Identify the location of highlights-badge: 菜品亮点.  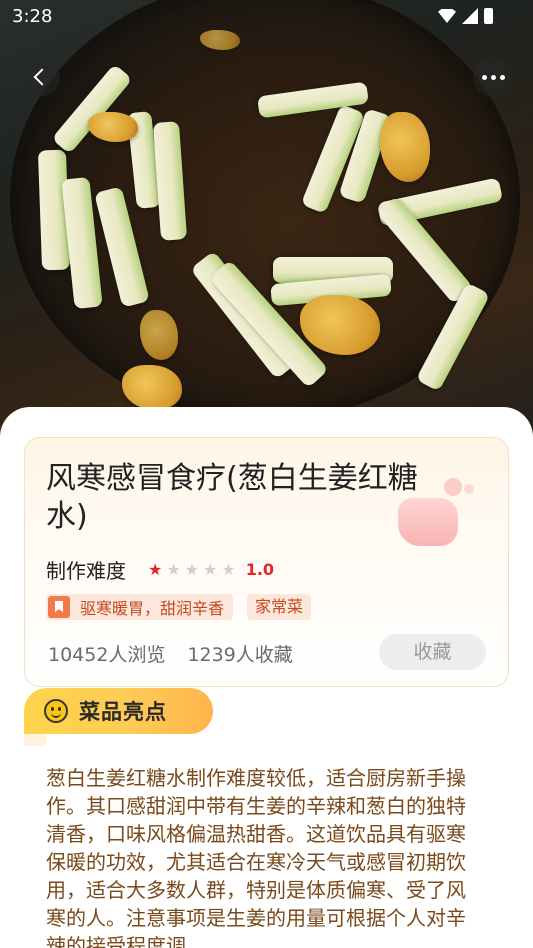
(118, 711).